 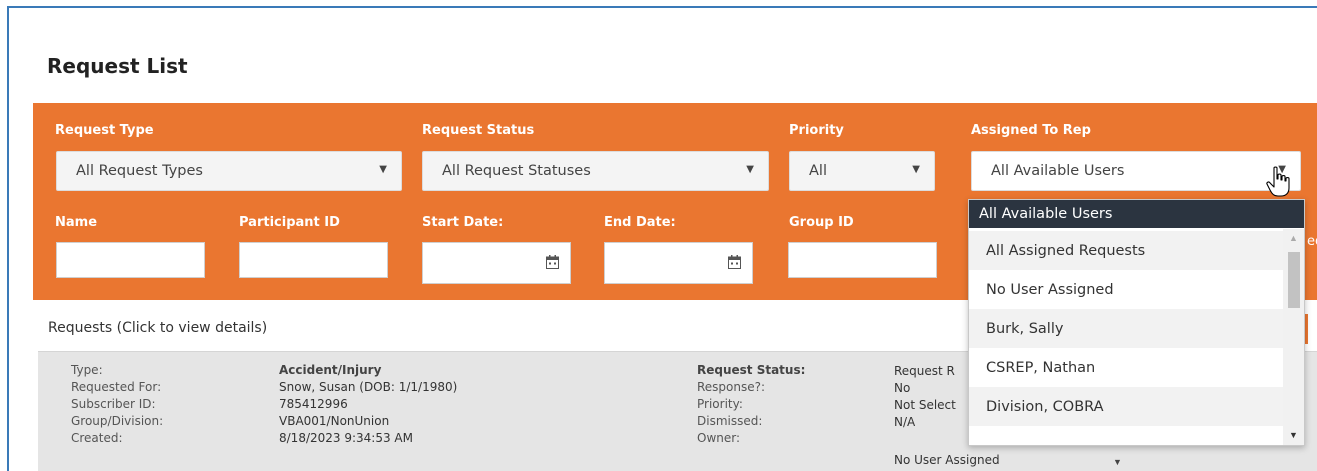 I want to click on name-label: Name, so click(x=76, y=222).